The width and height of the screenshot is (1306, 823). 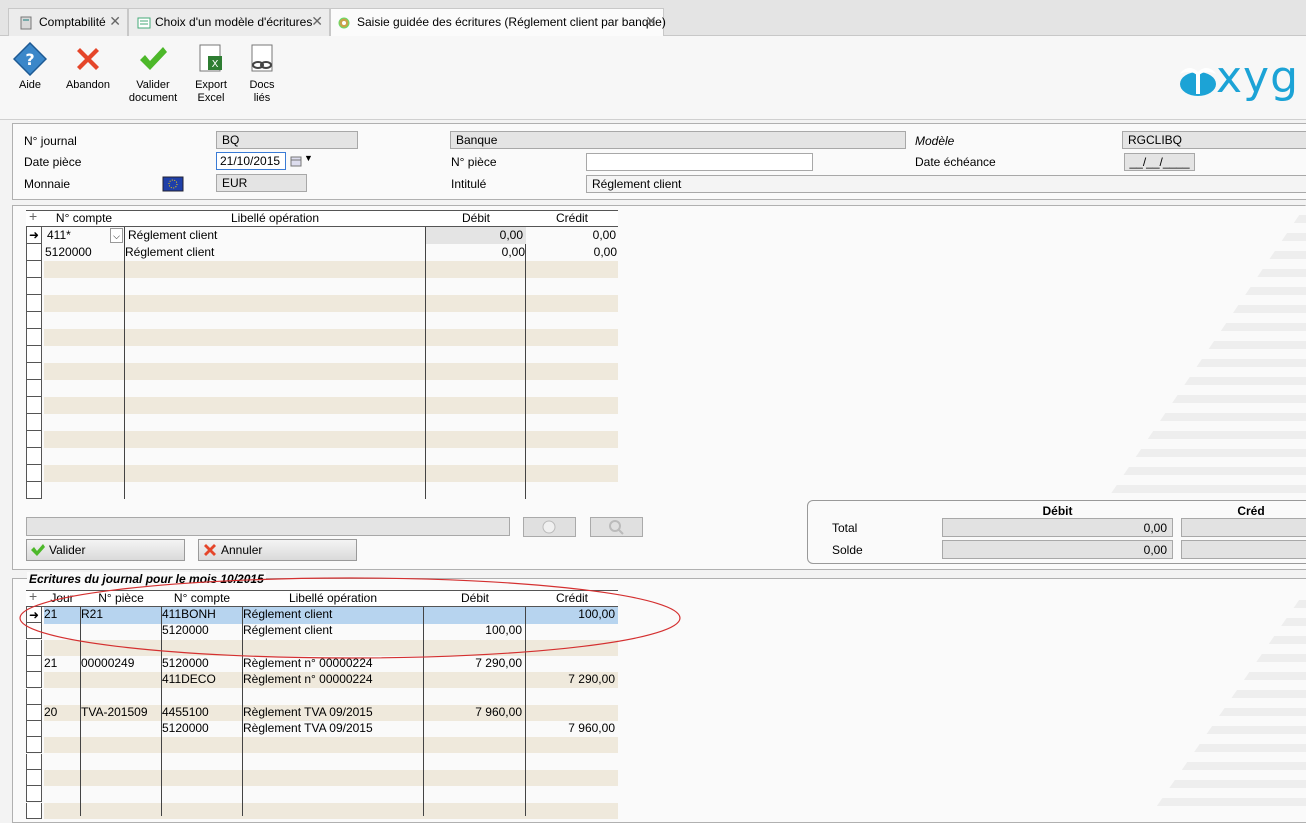 What do you see at coordinates (277, 550) in the screenshot?
I see `annuler-button: Annuler` at bounding box center [277, 550].